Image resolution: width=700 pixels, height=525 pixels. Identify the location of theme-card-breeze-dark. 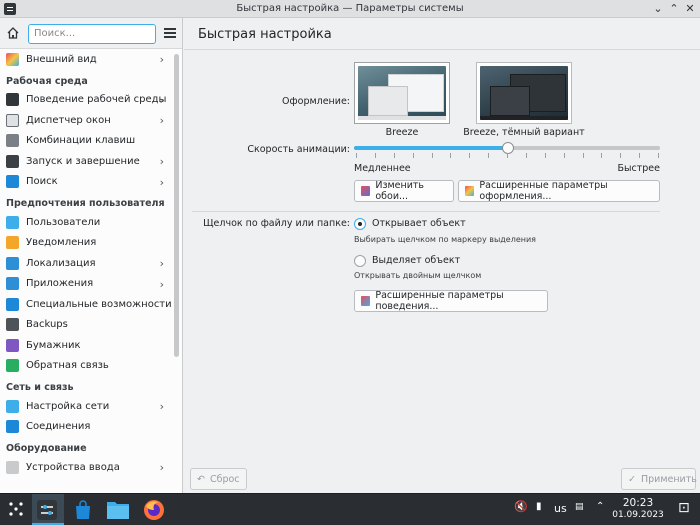
(524, 93).